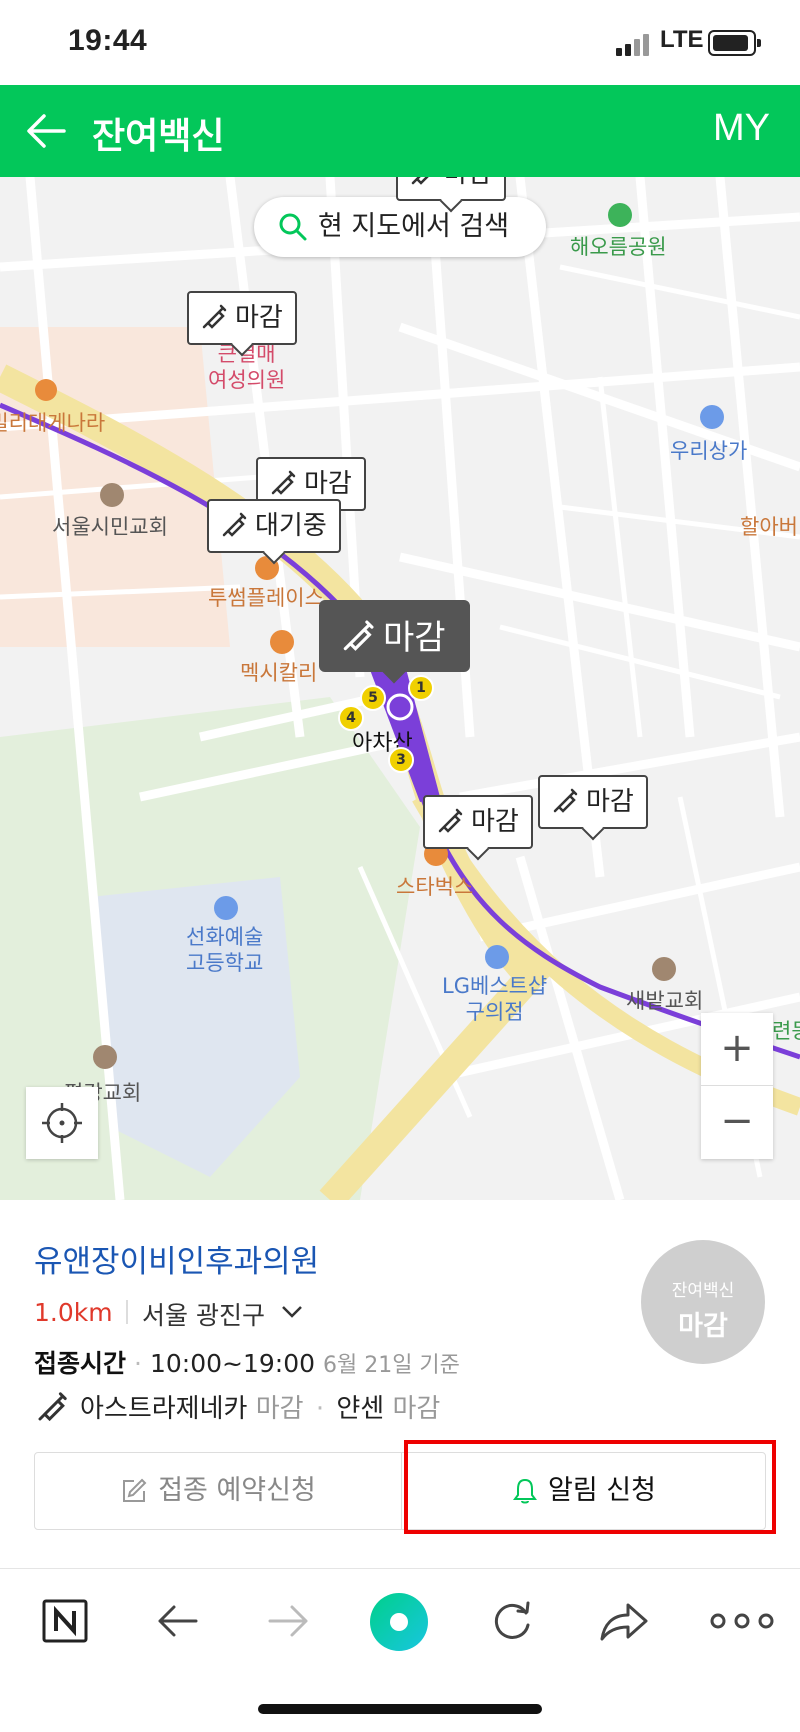  Describe the element at coordinates (391, 1365) in the screenshot. I see `as-of-date: 6월 21일 기준` at that location.